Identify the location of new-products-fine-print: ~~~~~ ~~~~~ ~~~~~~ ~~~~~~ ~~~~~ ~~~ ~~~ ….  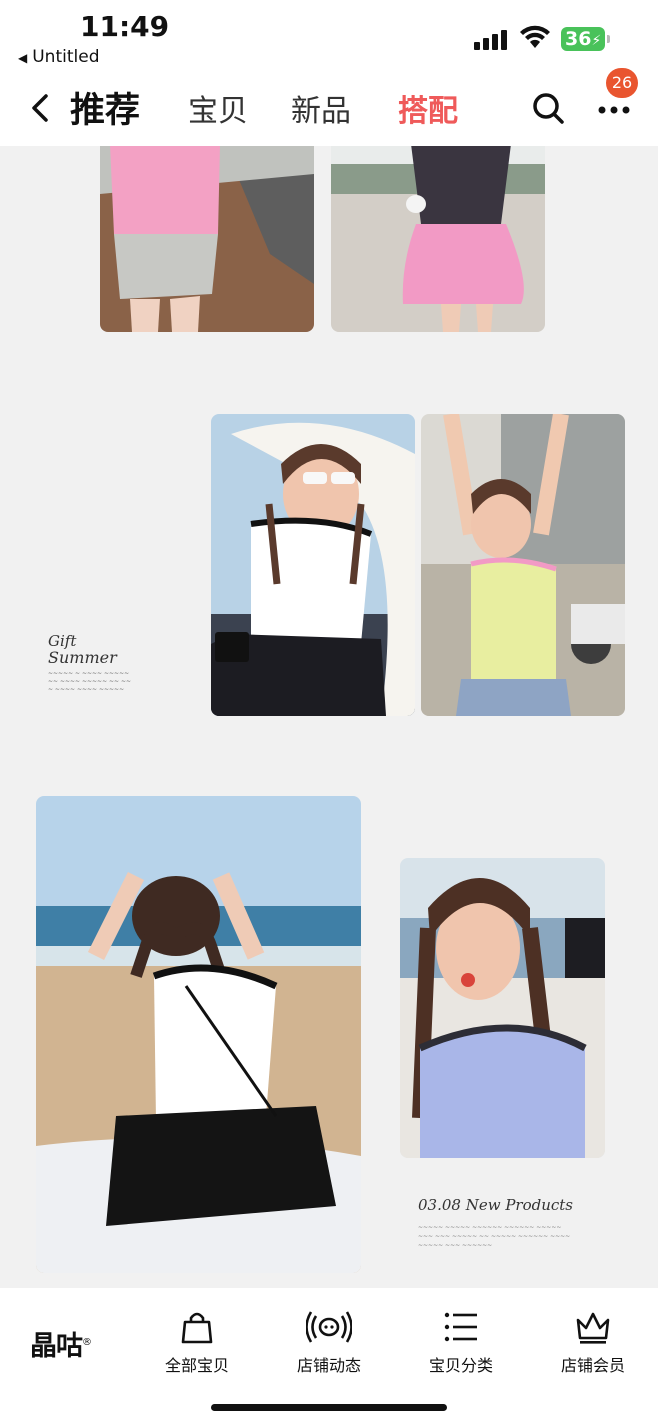
(494, 1236).